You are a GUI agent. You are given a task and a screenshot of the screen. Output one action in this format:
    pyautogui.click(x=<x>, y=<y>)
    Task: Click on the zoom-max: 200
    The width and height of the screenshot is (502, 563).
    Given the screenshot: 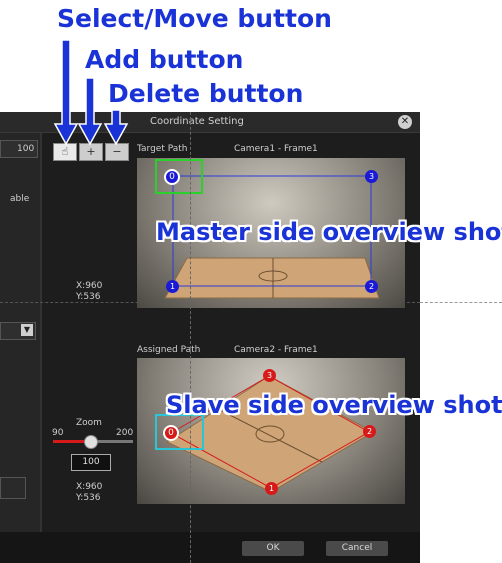 What is the action you would take?
    pyautogui.click(x=125, y=433)
    